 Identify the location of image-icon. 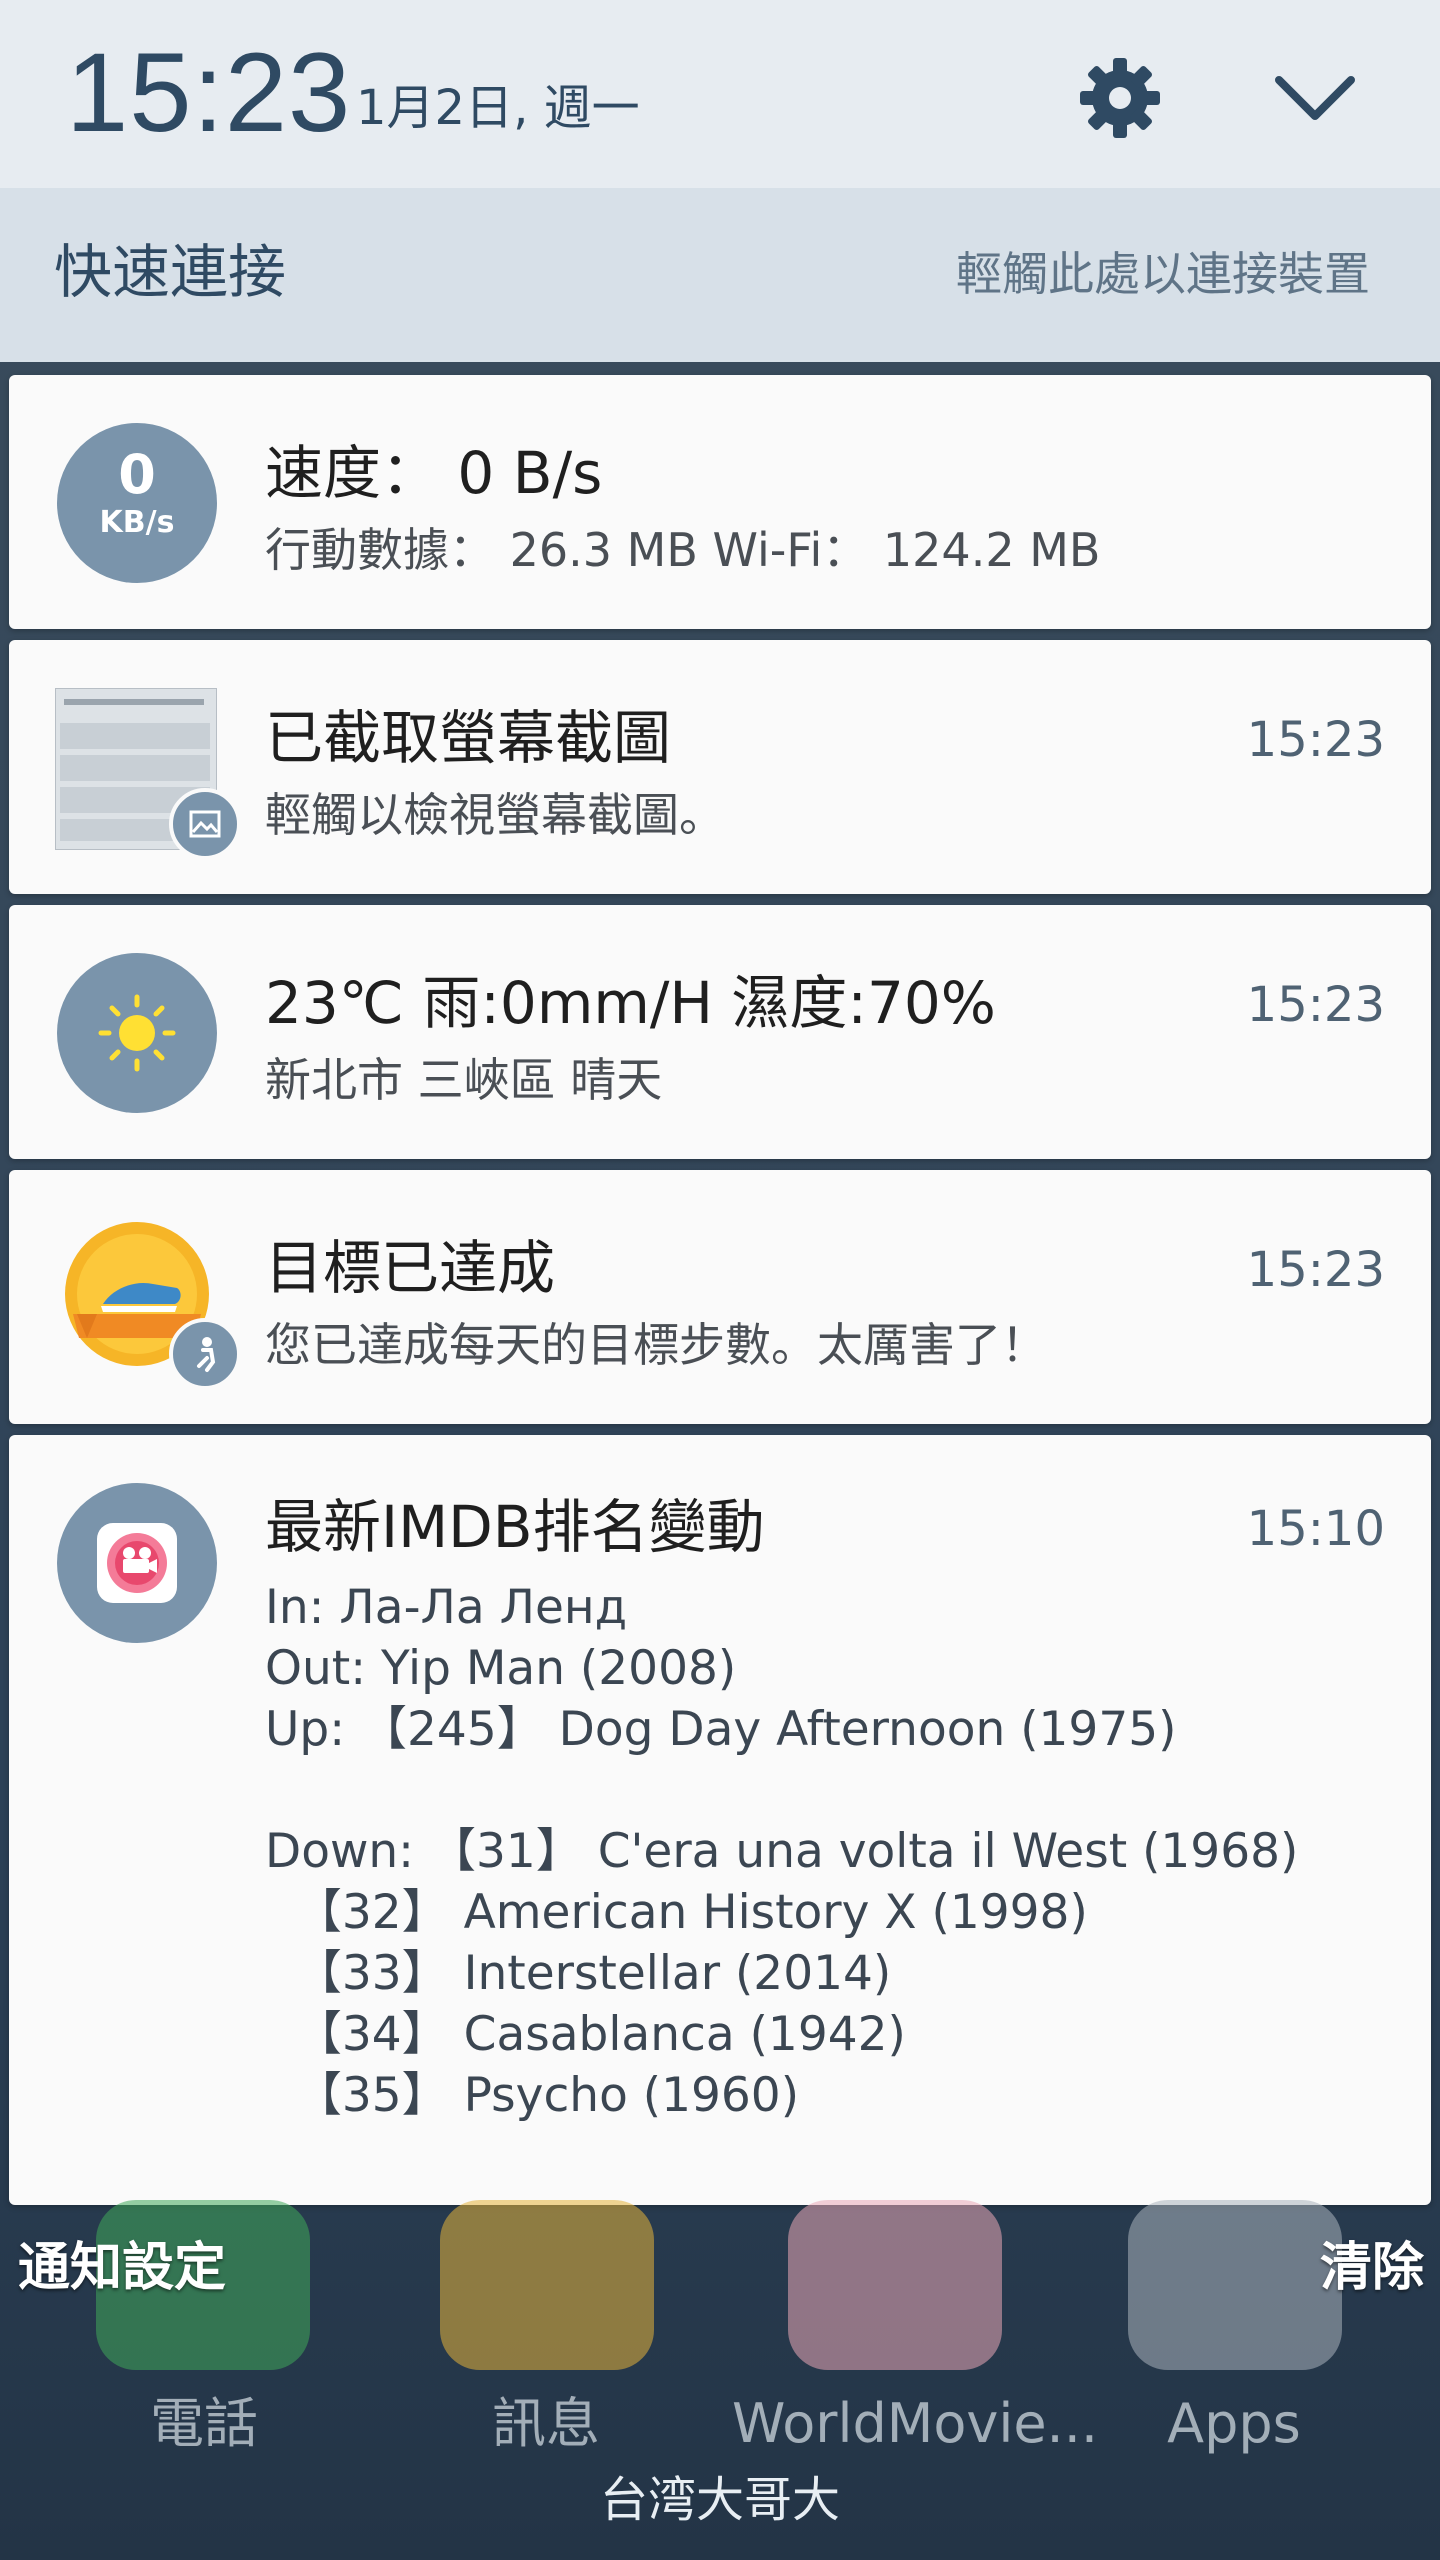
(205, 824).